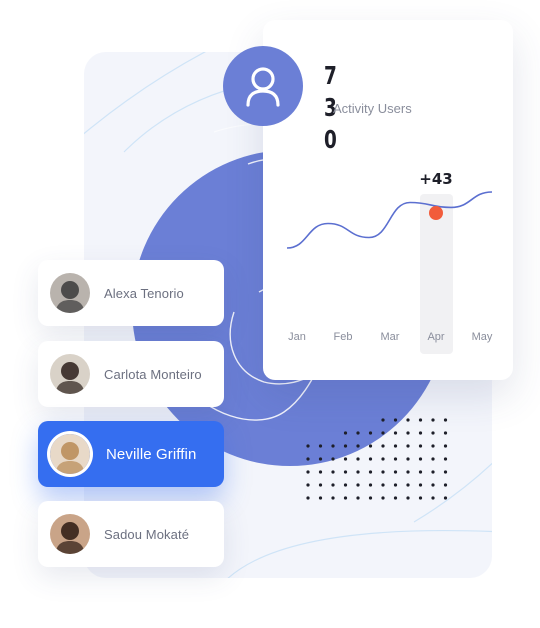 The width and height of the screenshot is (540, 628). What do you see at coordinates (435, 337) in the screenshot?
I see `month-label: Apr` at bounding box center [435, 337].